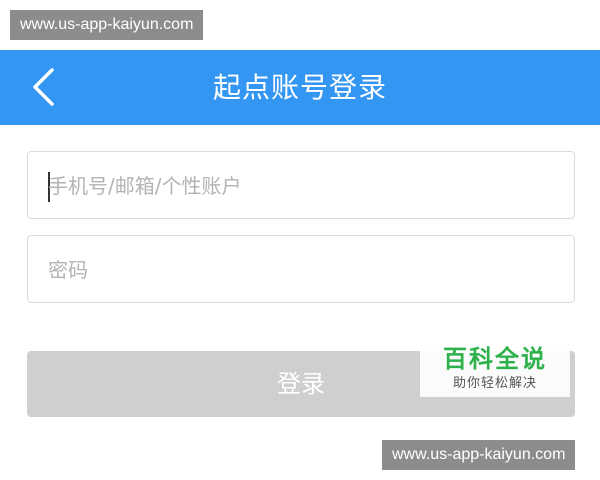 This screenshot has height=480, width=600. Describe the element at coordinates (495, 359) in the screenshot. I see `brand-name: 百科全说` at that location.